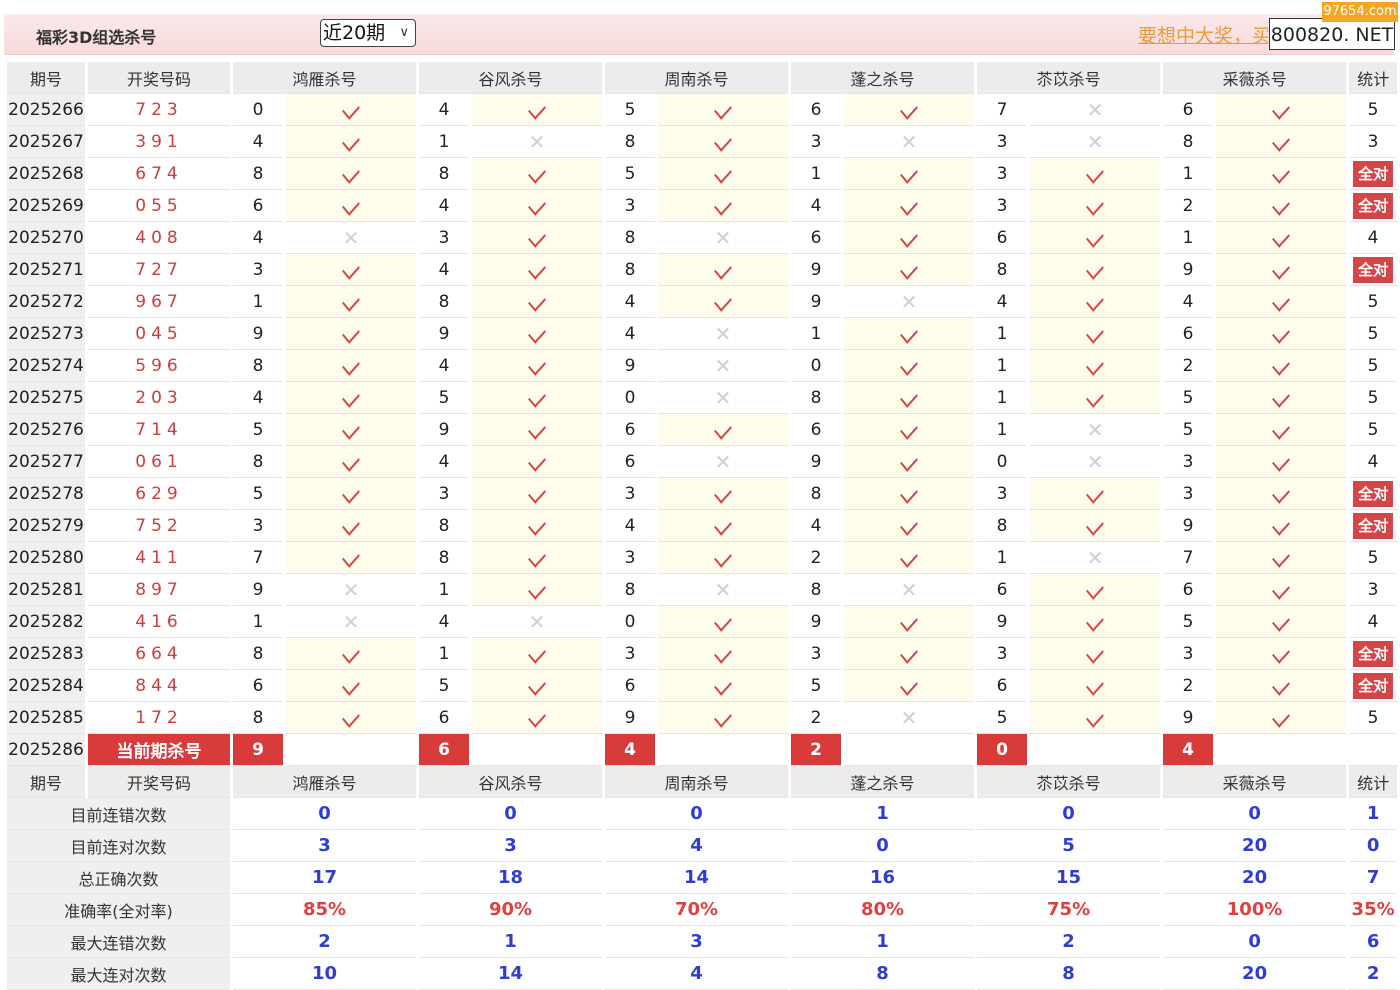 The width and height of the screenshot is (1400, 990). What do you see at coordinates (1360, 12) in the screenshot?
I see `watermark: 97654.com` at bounding box center [1360, 12].